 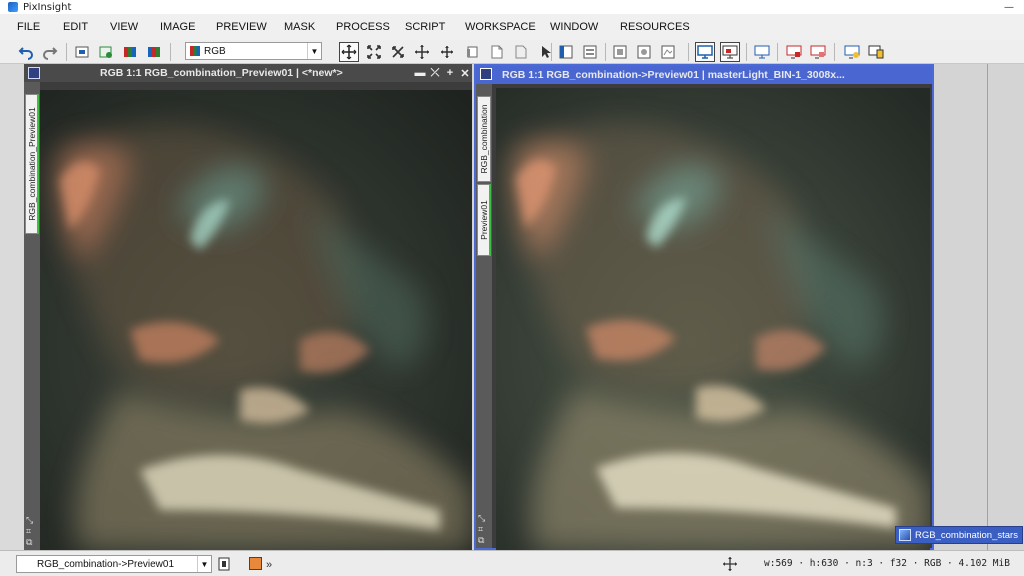 I want to click on view-explorer-icon, so click(x=668, y=52).